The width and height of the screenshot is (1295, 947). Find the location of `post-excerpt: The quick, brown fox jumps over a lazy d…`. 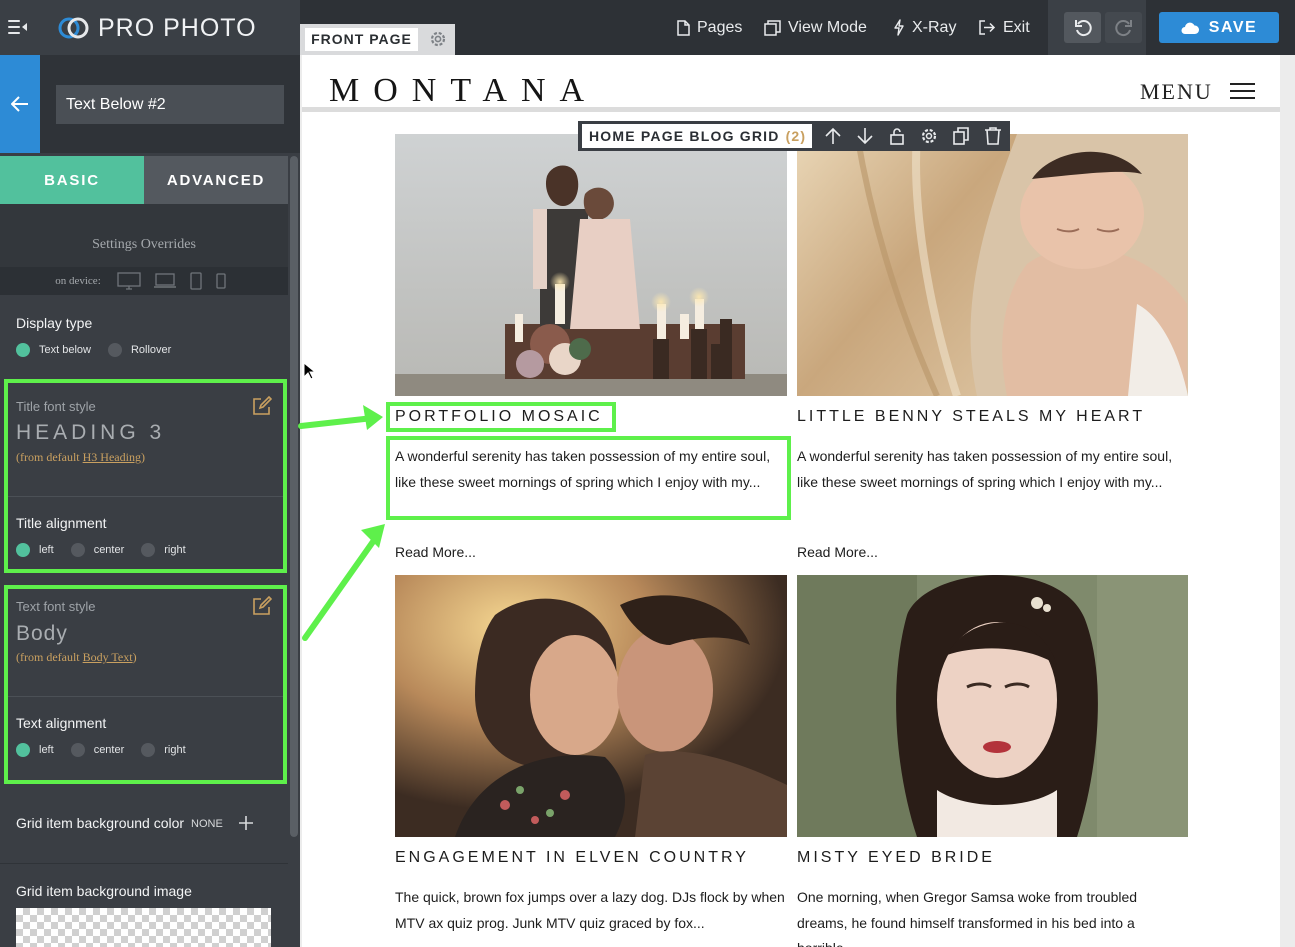

post-excerpt: The quick, brown fox jumps over a lazy d… is located at coordinates (590, 910).